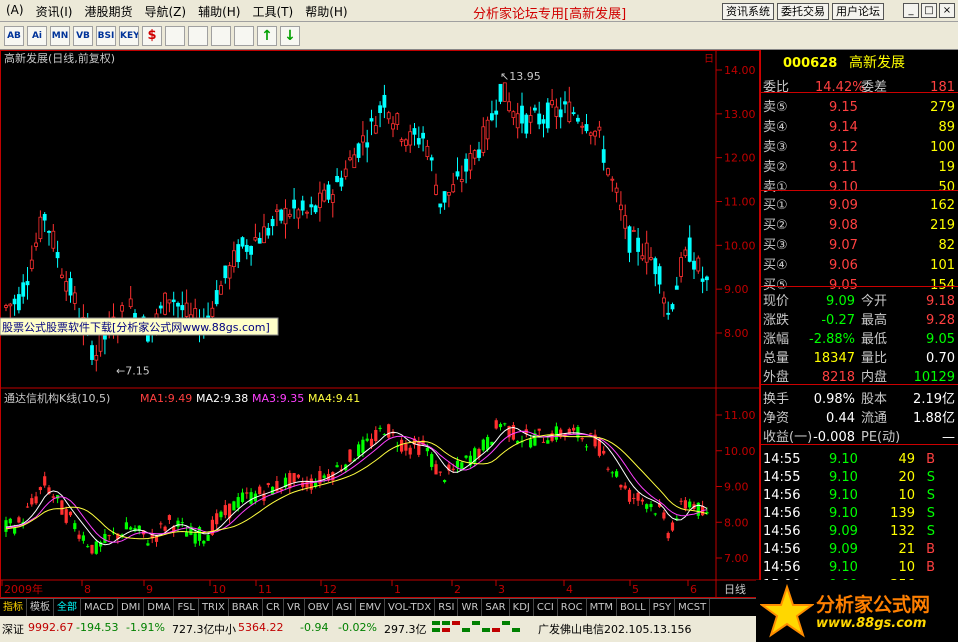 The image size is (958, 642). What do you see at coordinates (57, 398) in the screenshot?
I see `lower-chart-title: 通达信机构K线(10,5)` at bounding box center [57, 398].